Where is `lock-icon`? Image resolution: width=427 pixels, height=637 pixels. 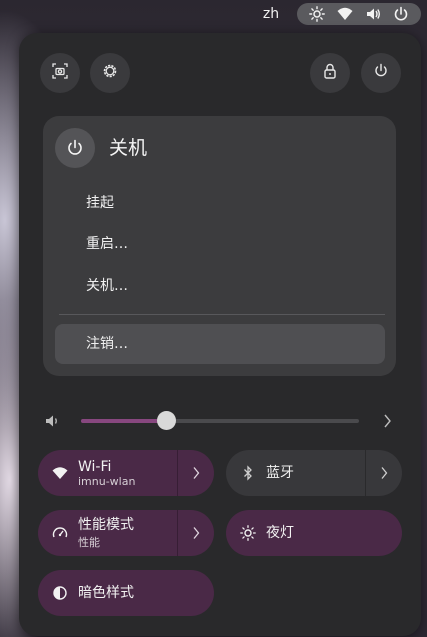 lock-icon is located at coordinates (330, 73).